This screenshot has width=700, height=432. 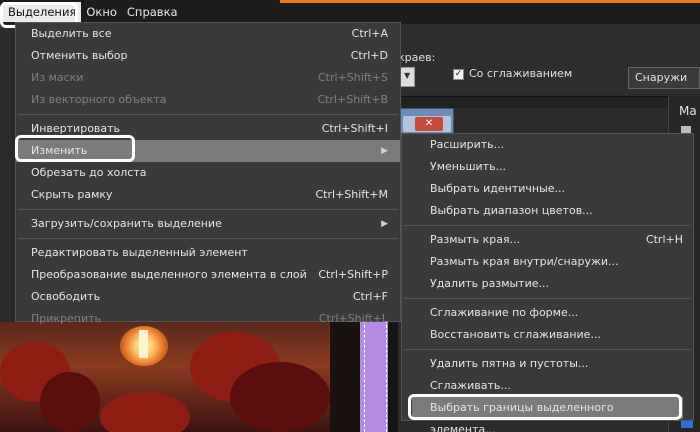 What do you see at coordinates (208, 195) in the screenshot?
I see `menu-item-hide-marquee: Скрыть рамку Ctrl+Shift+M` at bounding box center [208, 195].